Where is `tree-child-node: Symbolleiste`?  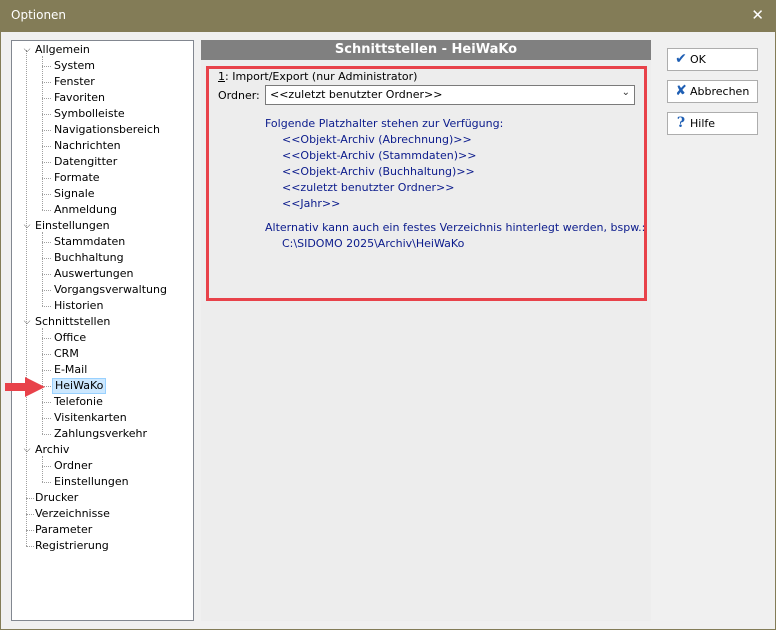 tree-child-node: Symbolleiste is located at coordinates (89, 114).